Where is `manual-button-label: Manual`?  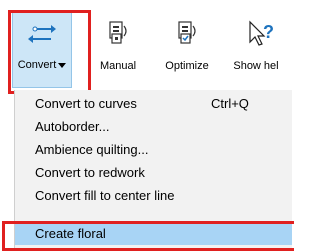 manual-button-label: Manual is located at coordinates (118, 66).